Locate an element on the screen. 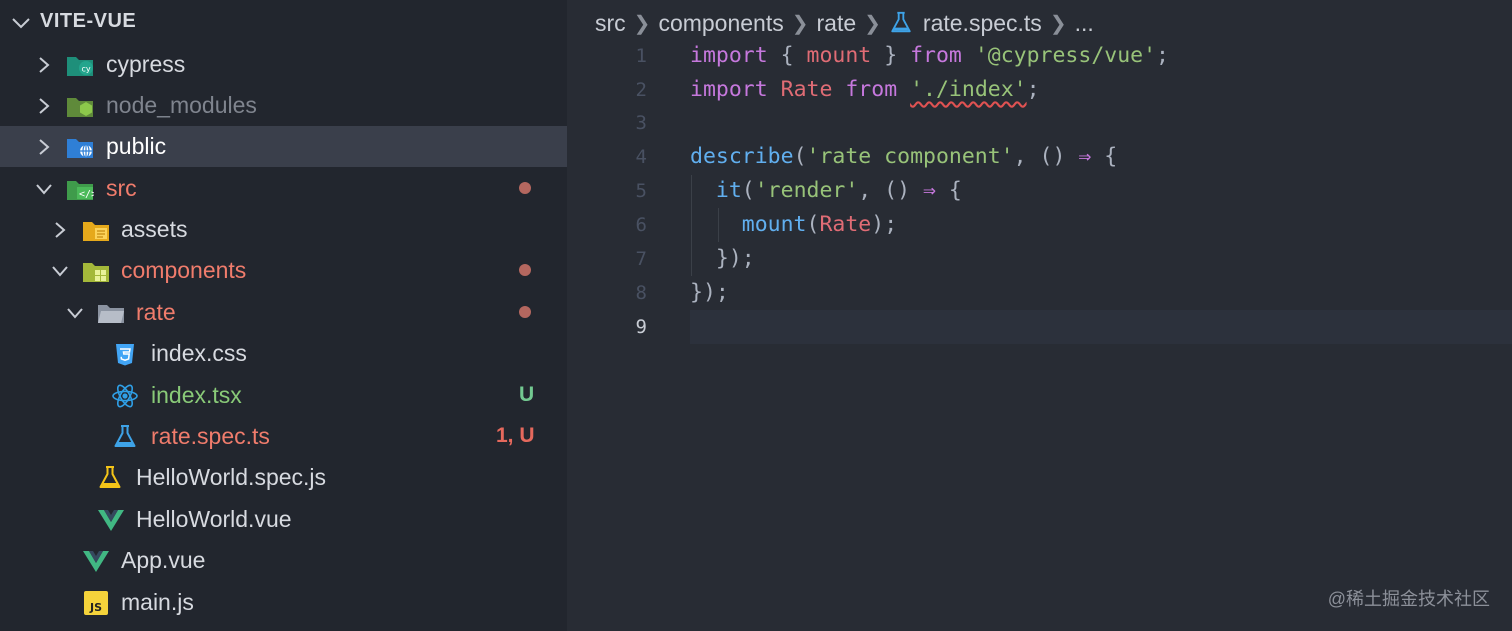  function-token: describe is located at coordinates (742, 156).